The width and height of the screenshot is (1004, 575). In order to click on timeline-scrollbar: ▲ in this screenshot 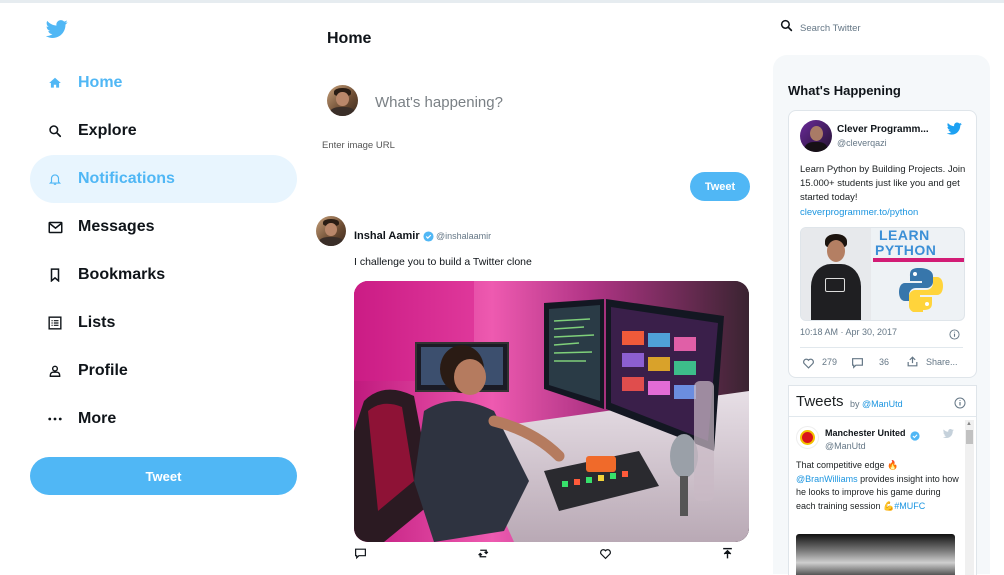, I will do `click(969, 497)`.